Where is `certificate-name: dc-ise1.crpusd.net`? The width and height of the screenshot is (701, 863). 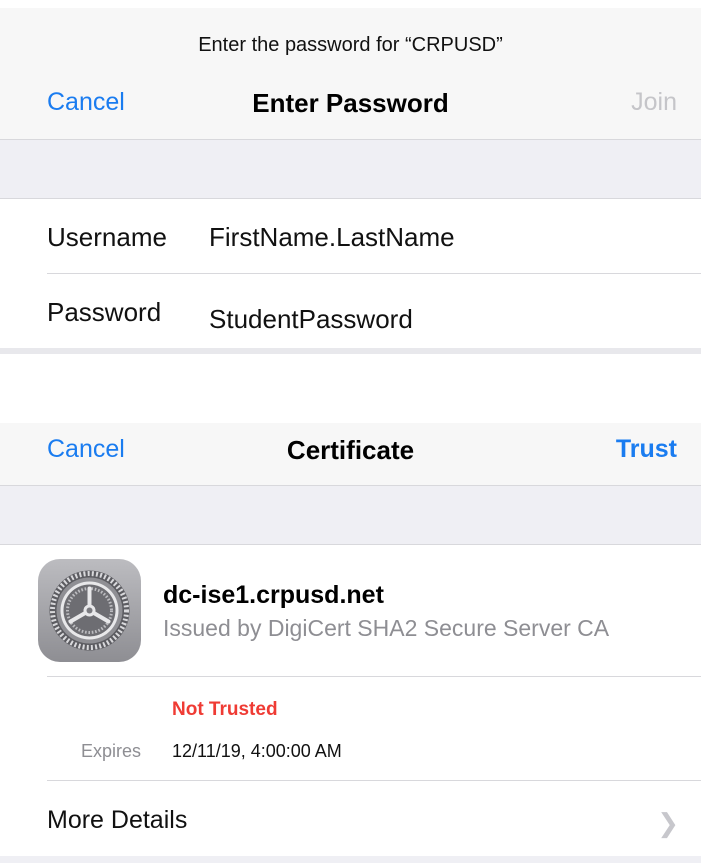 certificate-name: dc-ise1.crpusd.net is located at coordinates (273, 595).